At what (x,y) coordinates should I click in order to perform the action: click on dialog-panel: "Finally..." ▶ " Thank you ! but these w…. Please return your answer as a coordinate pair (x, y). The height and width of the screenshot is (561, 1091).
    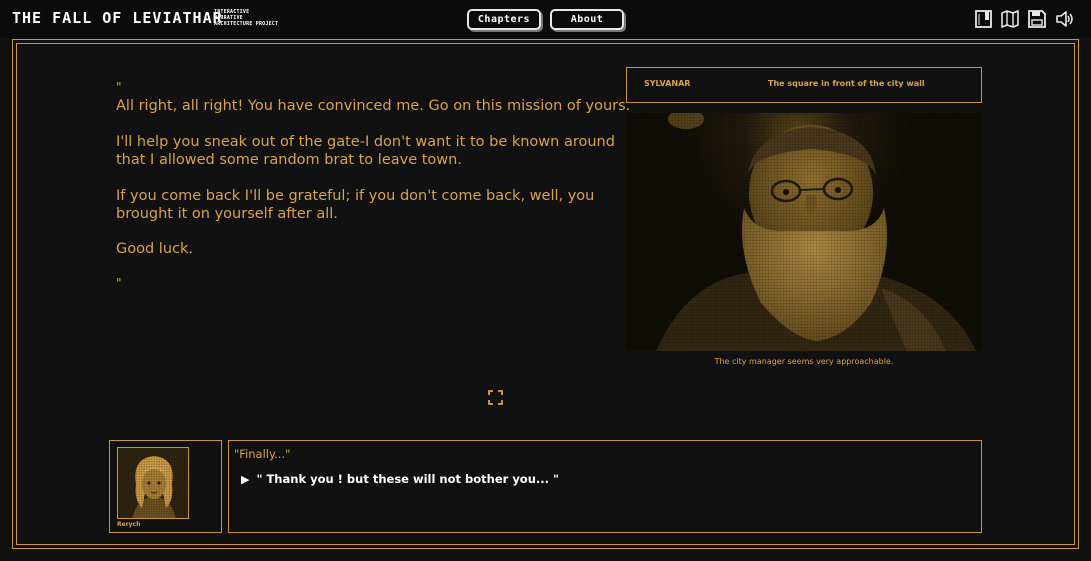
    Looking at the image, I should click on (605, 486).